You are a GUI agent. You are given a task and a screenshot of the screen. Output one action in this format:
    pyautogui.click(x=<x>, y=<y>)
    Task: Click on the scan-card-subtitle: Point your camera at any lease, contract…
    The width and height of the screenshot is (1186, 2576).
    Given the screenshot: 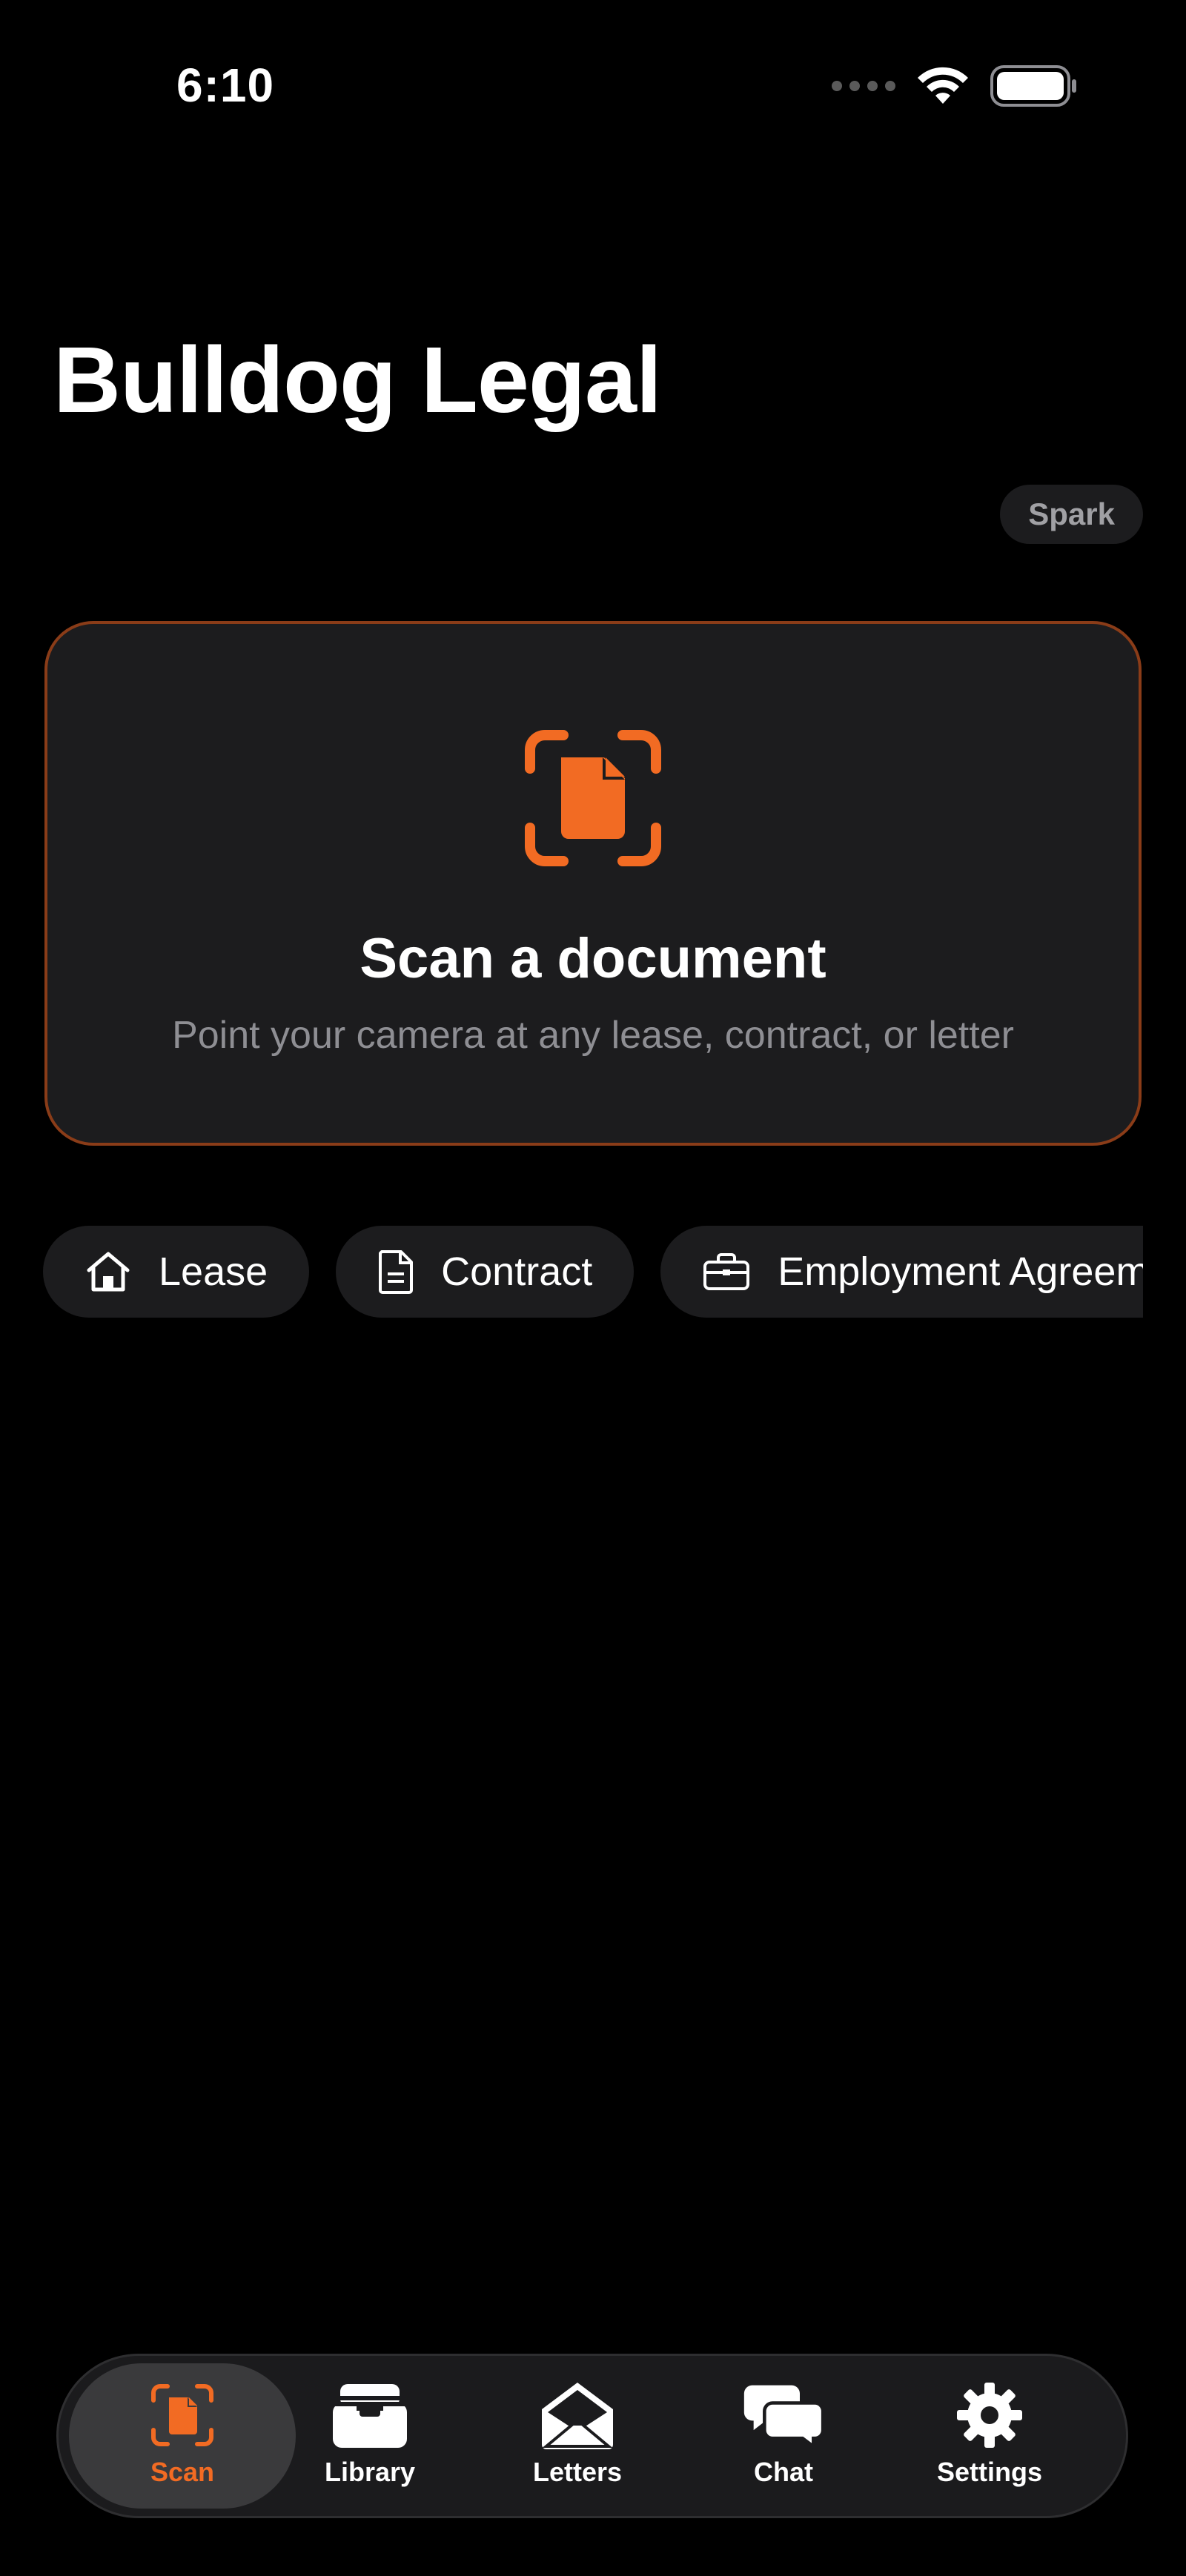 What is the action you would take?
    pyautogui.click(x=593, y=1035)
    